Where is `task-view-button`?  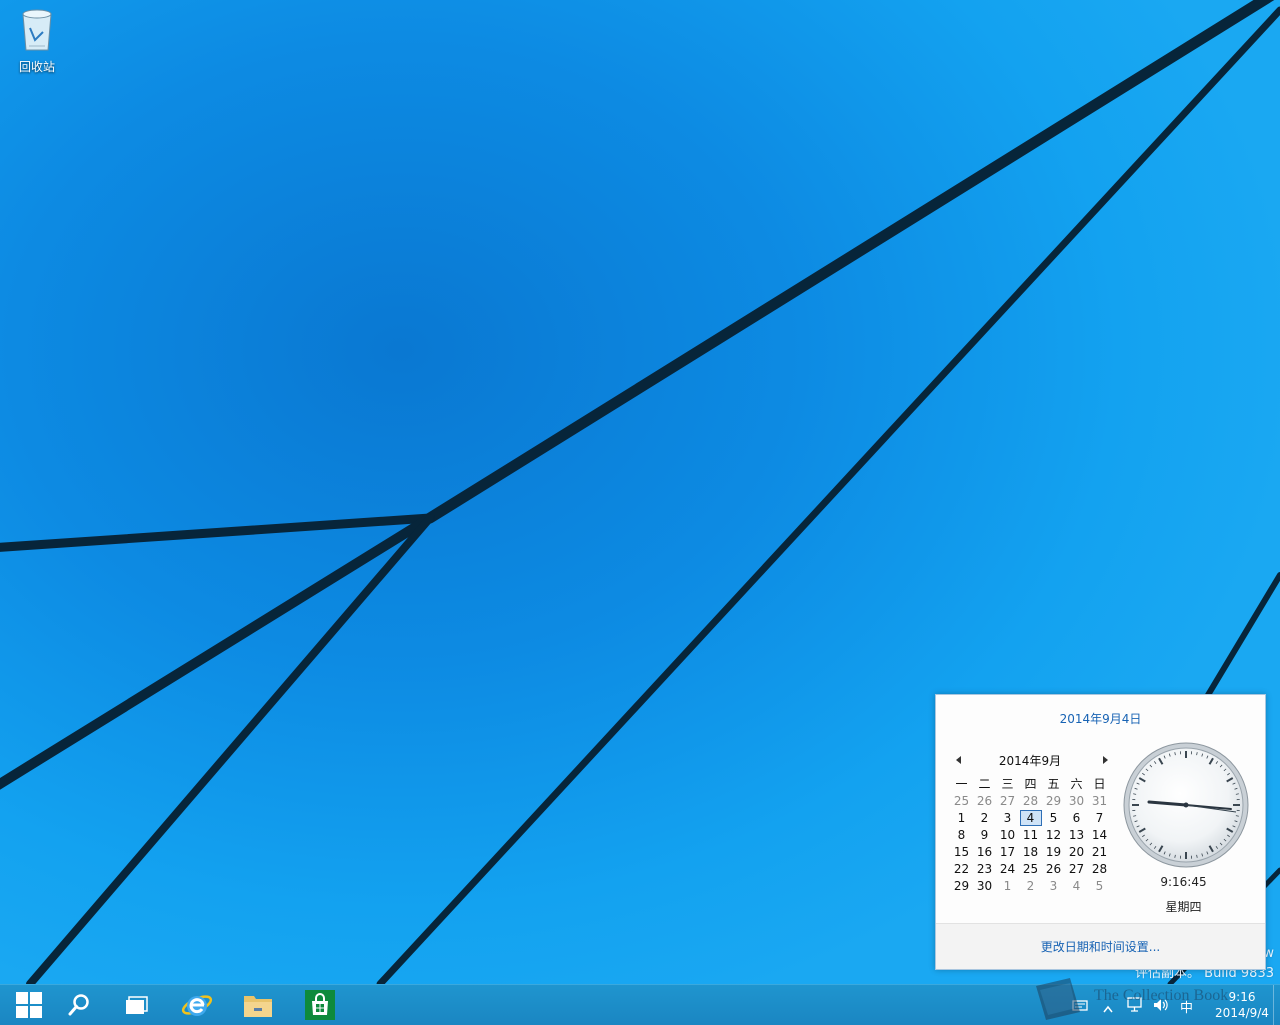 task-view-button is located at coordinates (137, 1005).